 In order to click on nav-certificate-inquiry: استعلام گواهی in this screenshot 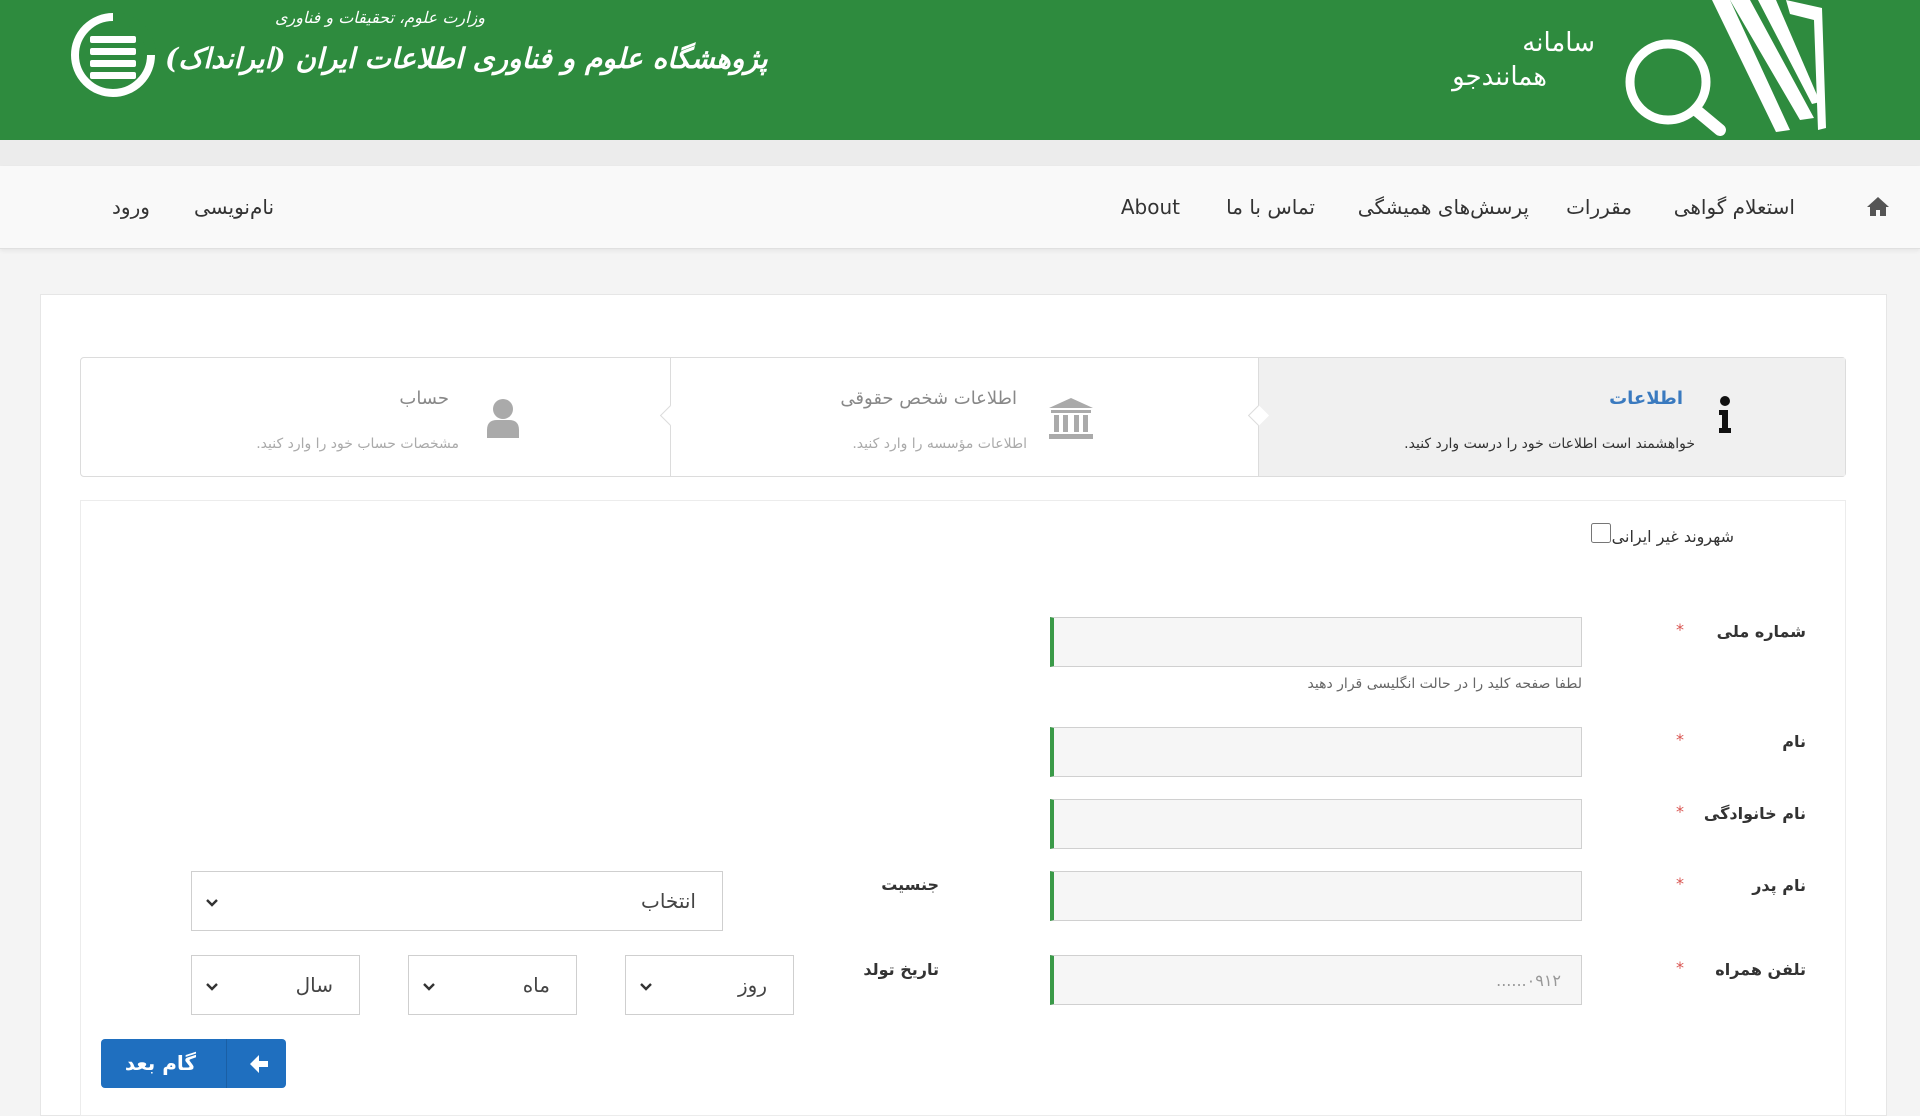, I will do `click(1734, 207)`.